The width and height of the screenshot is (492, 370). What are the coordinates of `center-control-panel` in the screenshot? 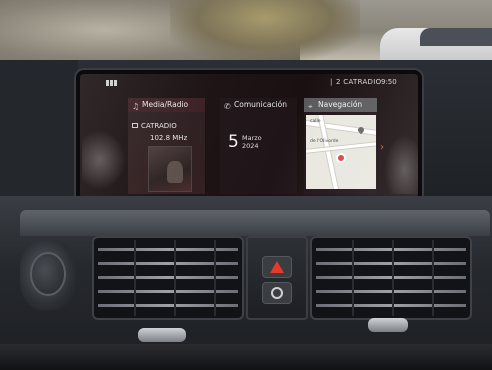 It's located at (277, 278).